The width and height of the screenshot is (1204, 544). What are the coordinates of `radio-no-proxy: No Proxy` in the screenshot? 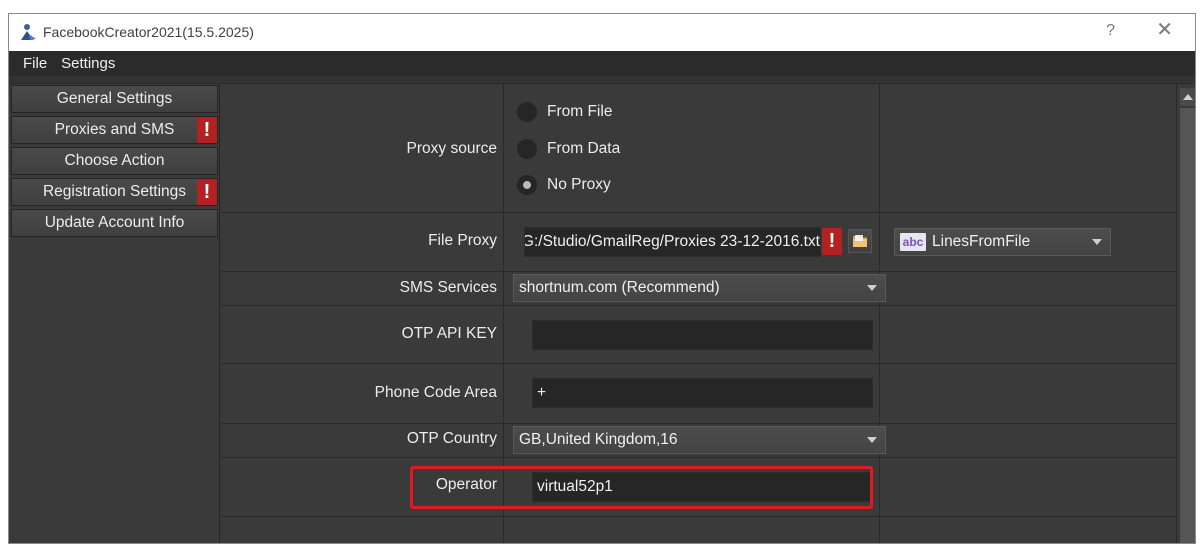 It's located at (564, 185).